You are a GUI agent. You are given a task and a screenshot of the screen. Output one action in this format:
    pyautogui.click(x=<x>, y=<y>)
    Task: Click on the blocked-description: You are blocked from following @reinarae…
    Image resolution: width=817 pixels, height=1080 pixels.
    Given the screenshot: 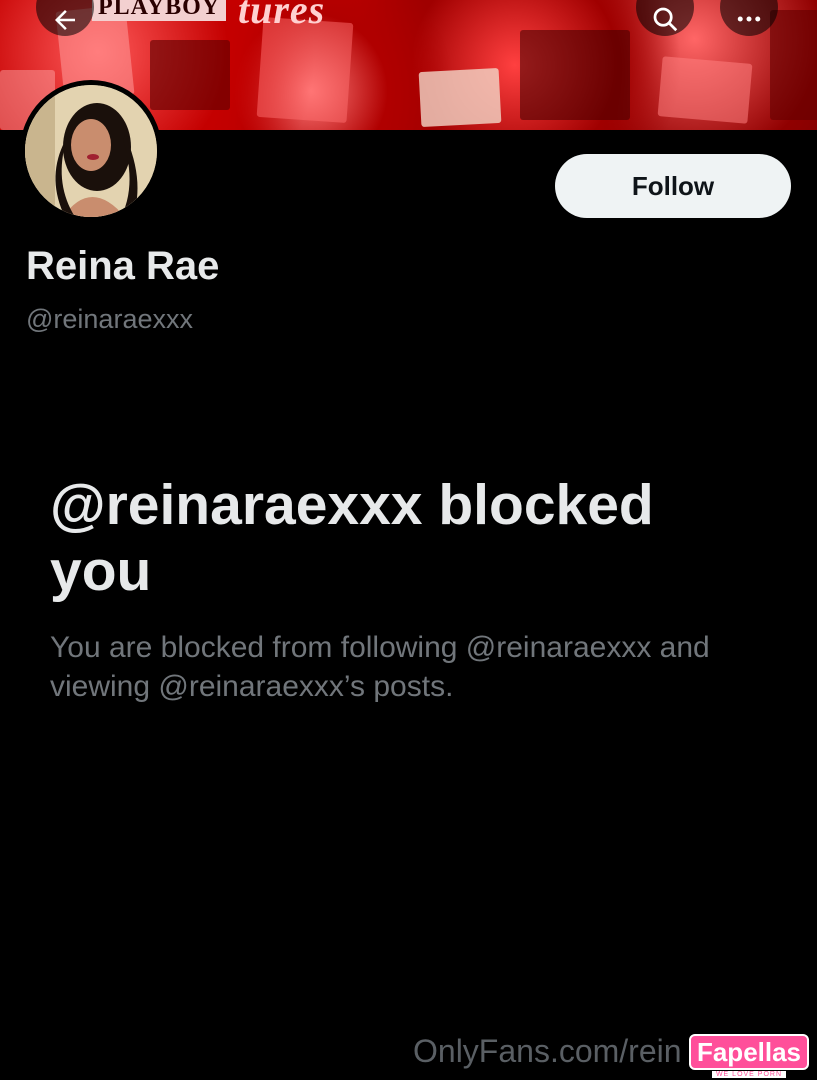 What is the action you would take?
    pyautogui.click(x=380, y=667)
    